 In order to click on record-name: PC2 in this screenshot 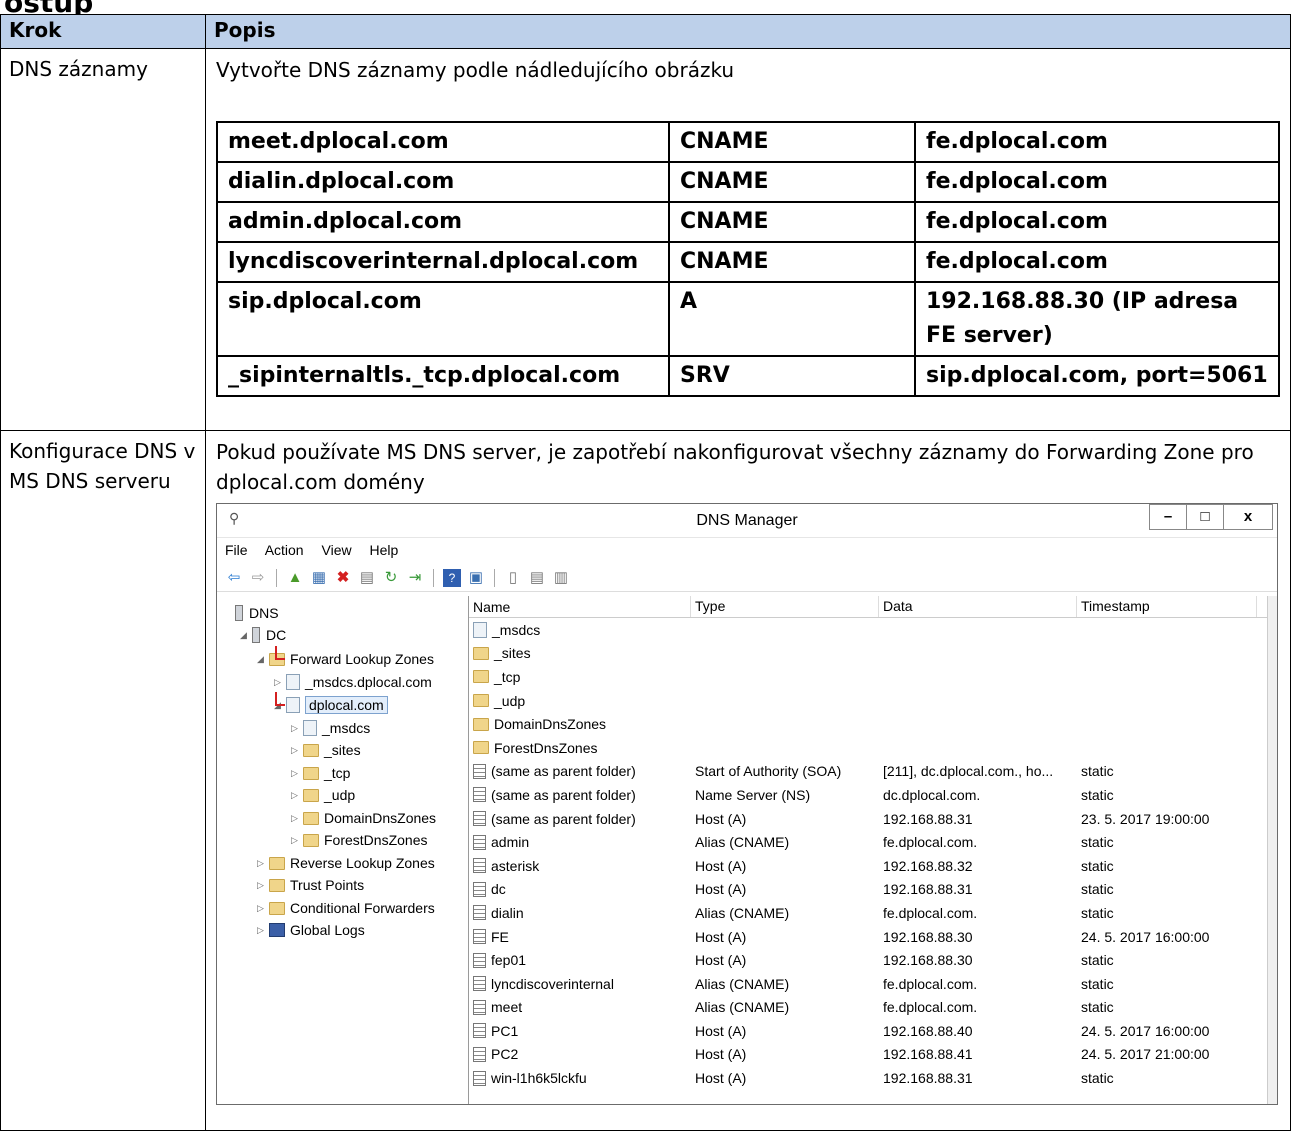, I will do `click(505, 1054)`.